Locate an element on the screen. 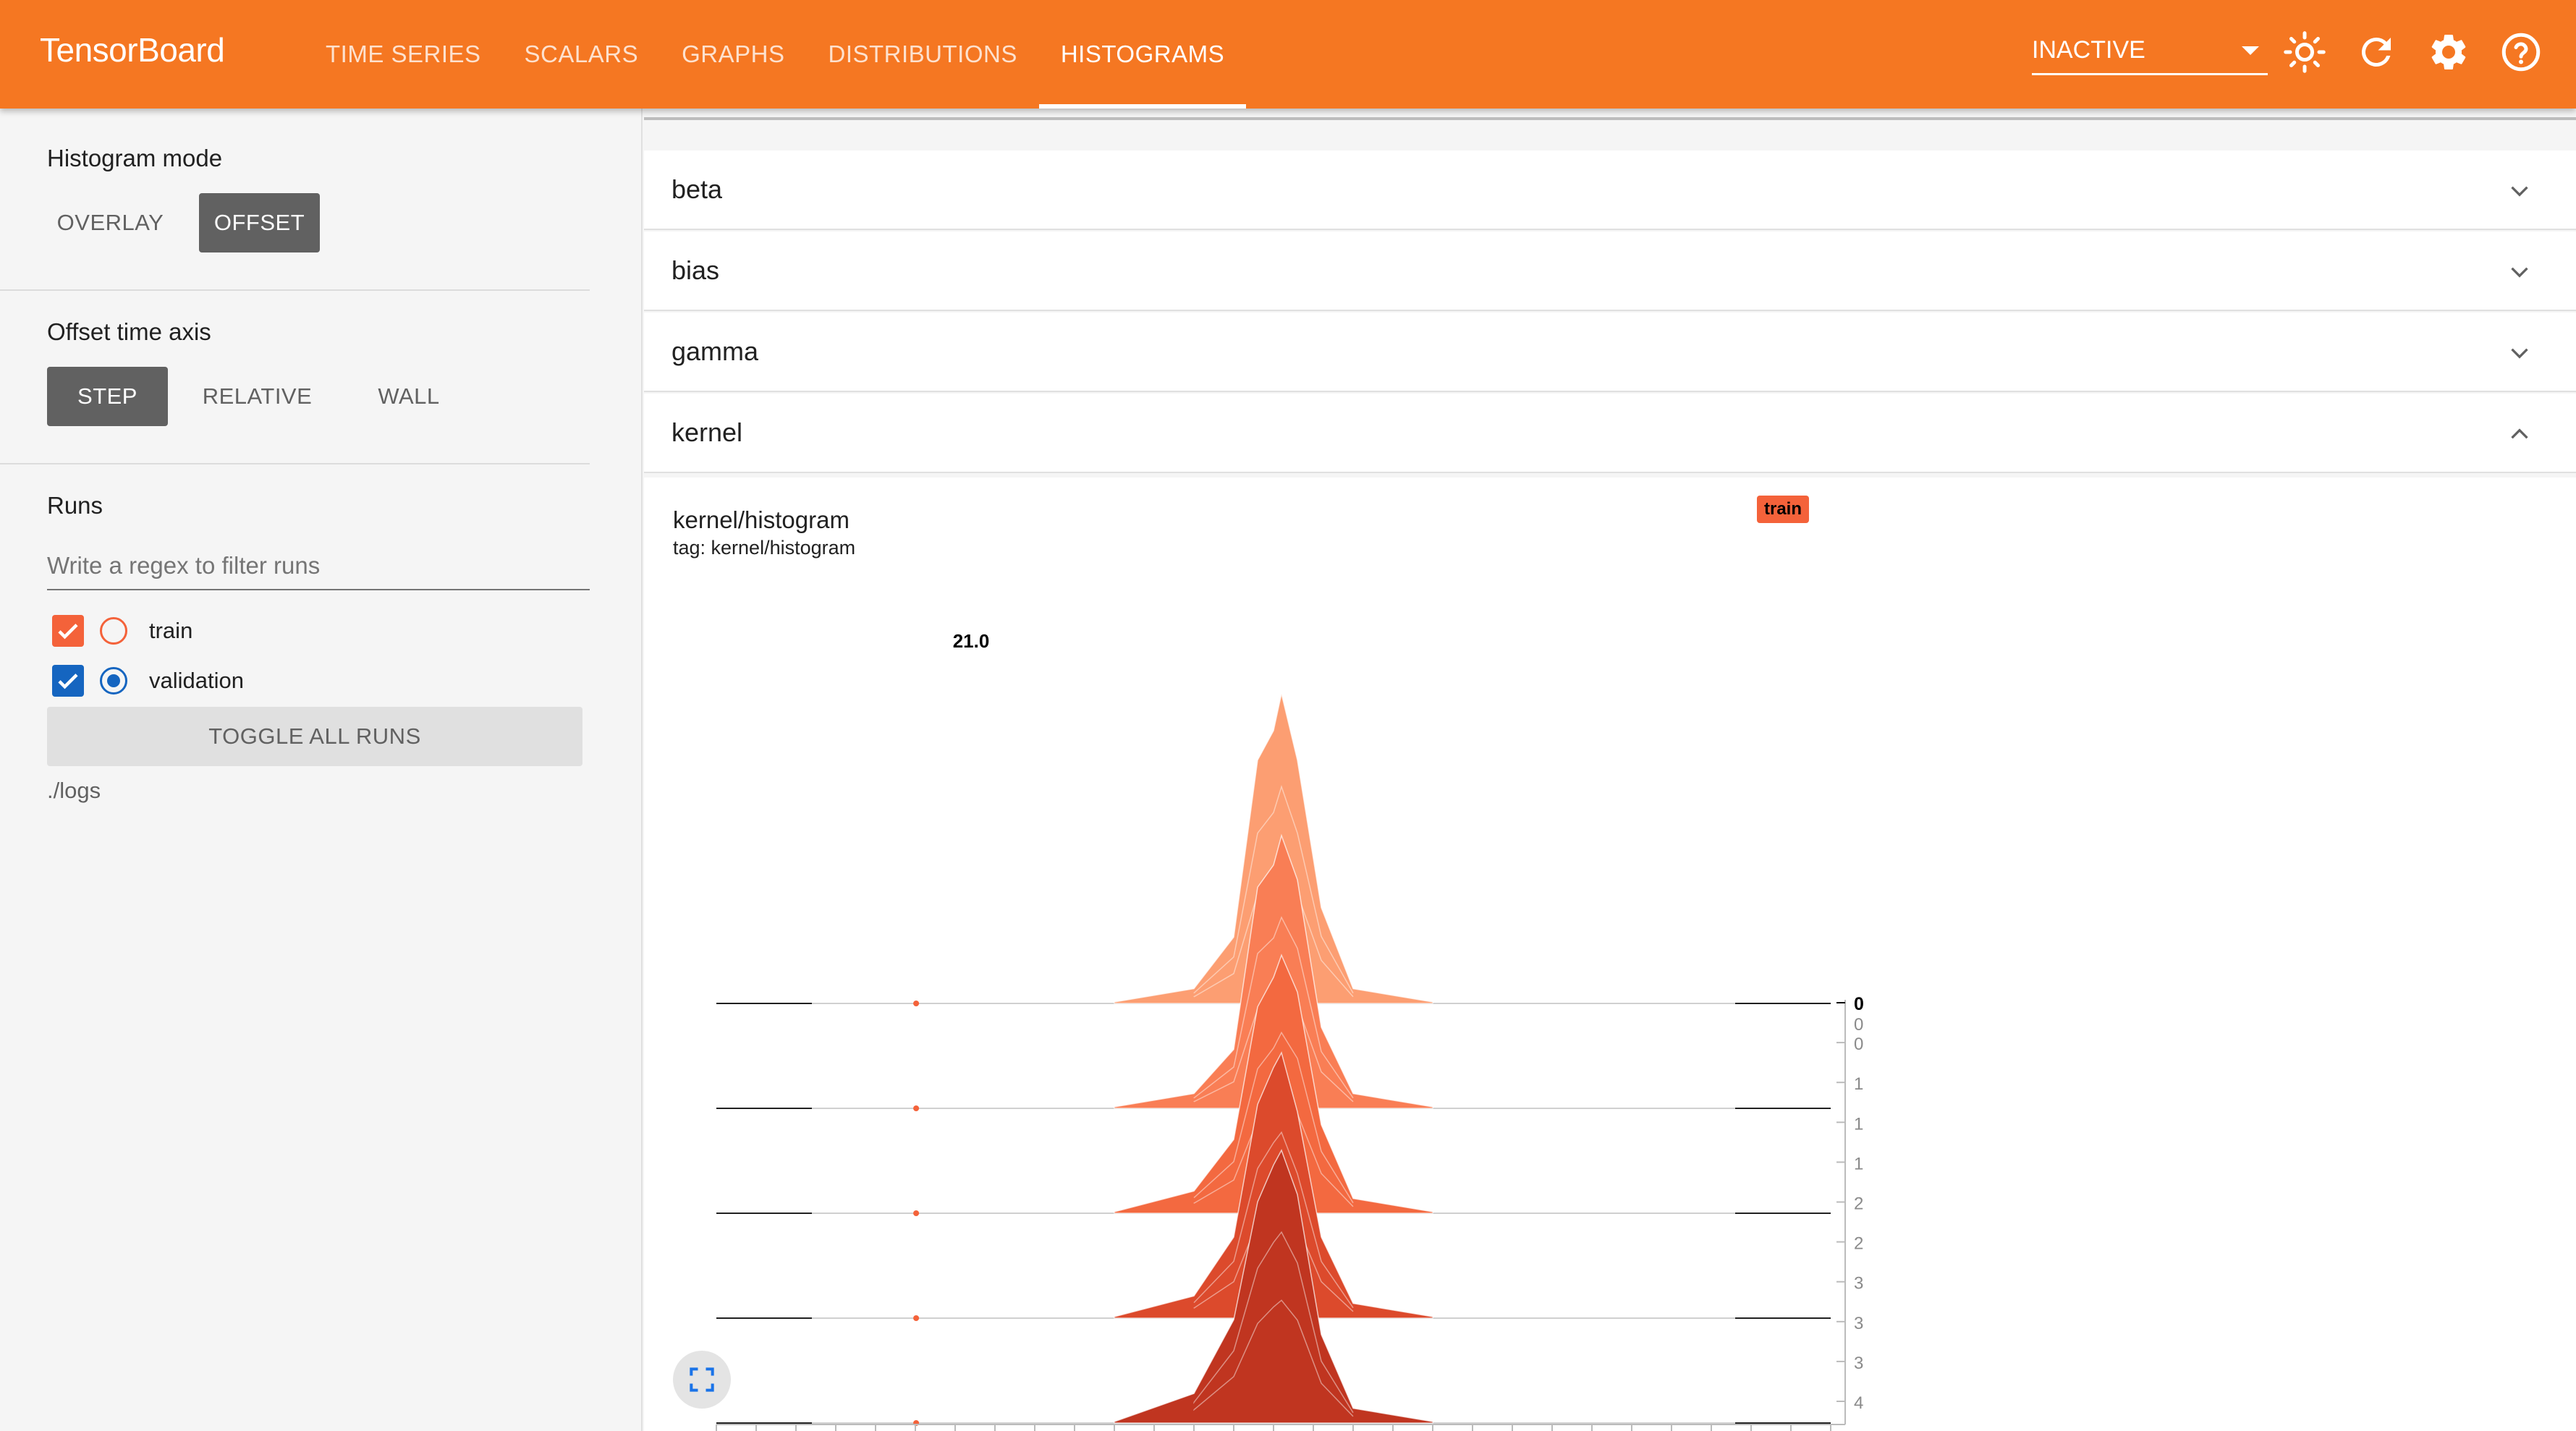  fullscreen-button is located at coordinates (702, 1380).